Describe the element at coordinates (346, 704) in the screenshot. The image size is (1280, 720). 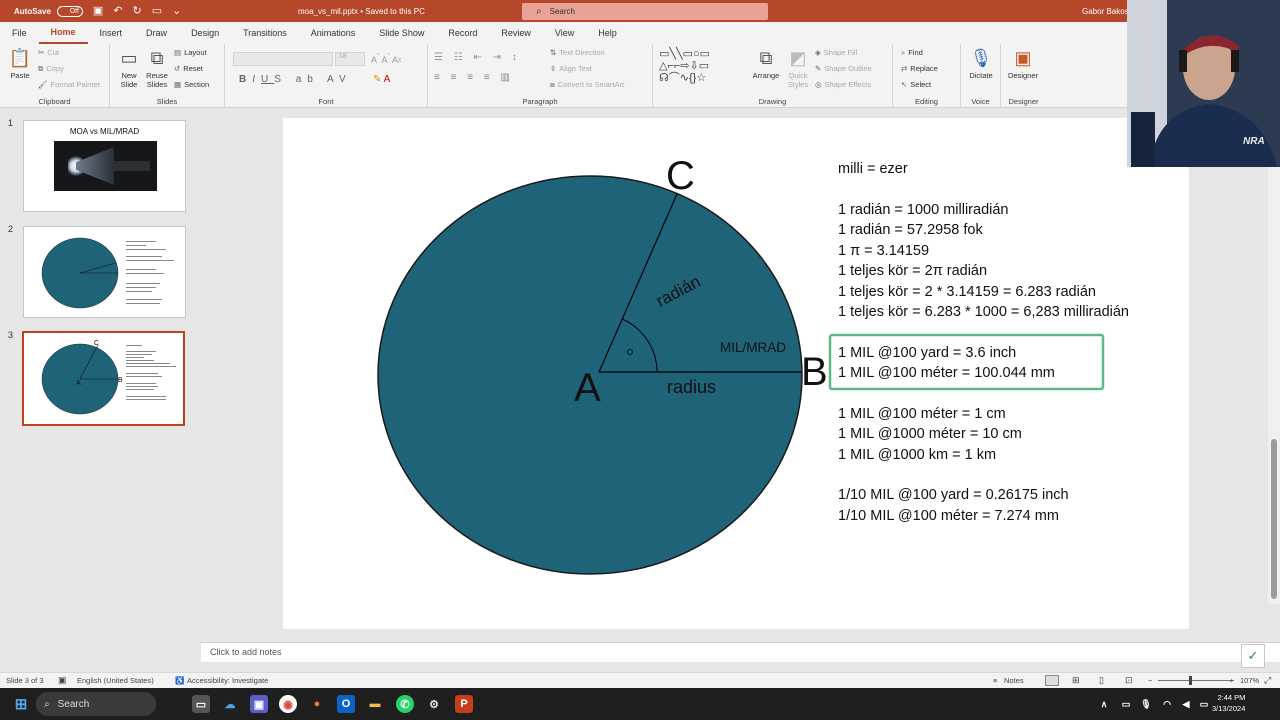
I see `outlook-icon: O` at that location.